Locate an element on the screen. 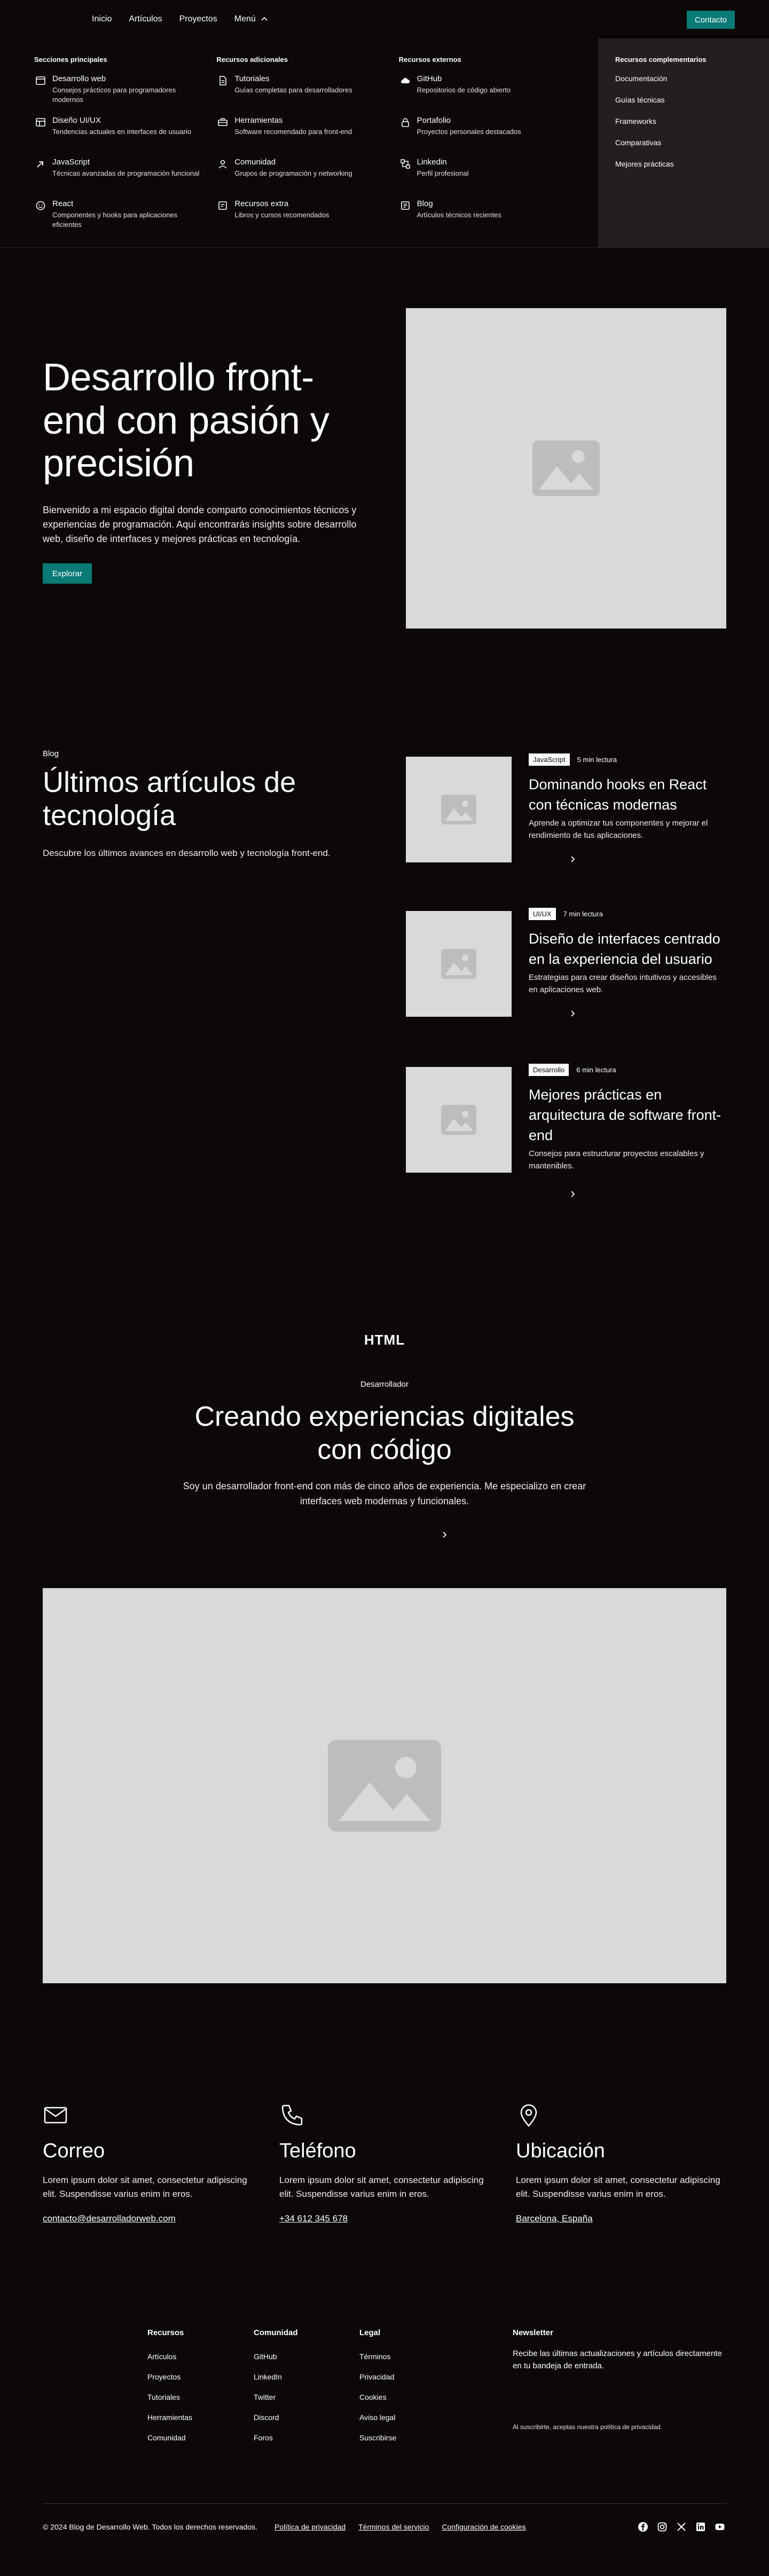 The height and width of the screenshot is (2576, 769). footer-link: Proyectos is located at coordinates (169, 2377).